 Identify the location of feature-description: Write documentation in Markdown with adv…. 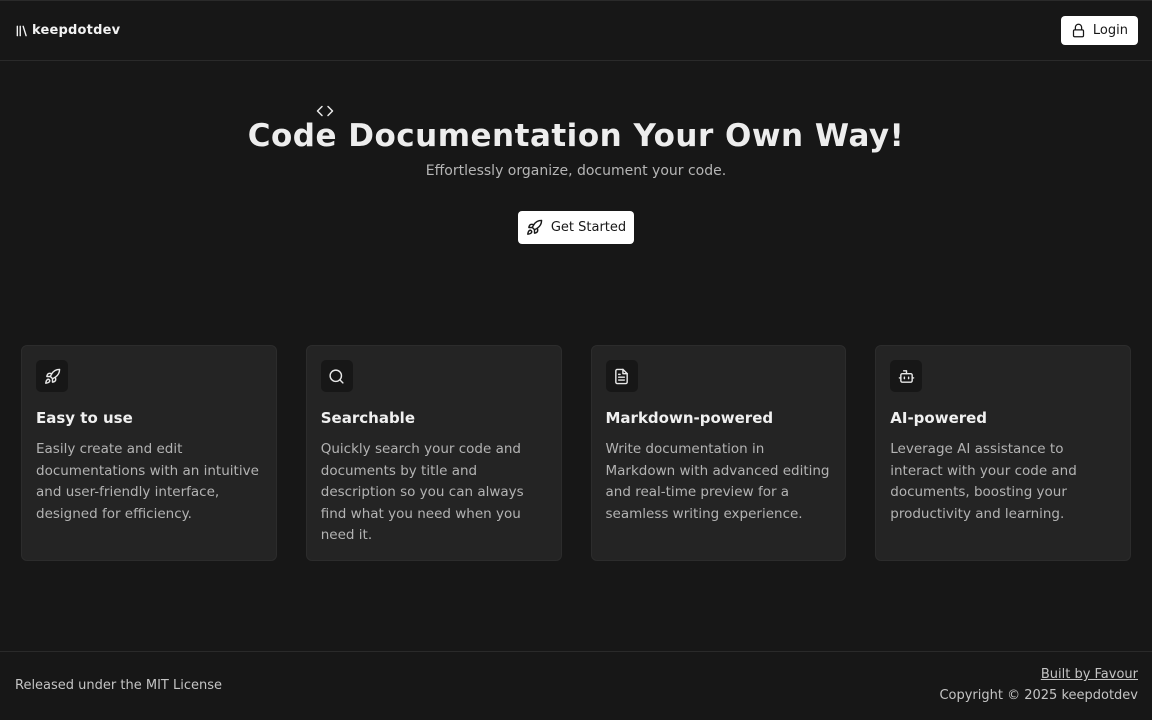
(717, 481).